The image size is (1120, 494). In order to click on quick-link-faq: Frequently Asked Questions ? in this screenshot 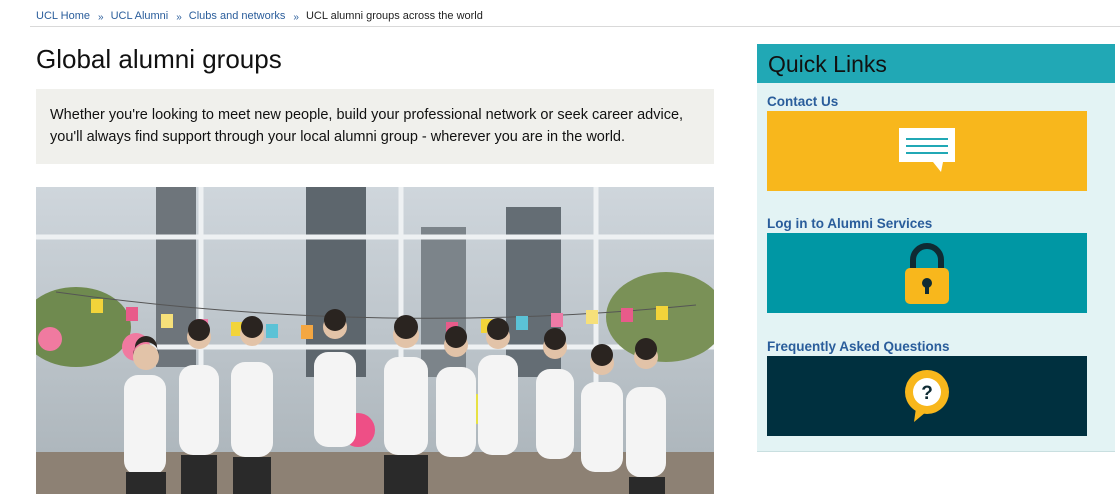, I will do `click(927, 387)`.